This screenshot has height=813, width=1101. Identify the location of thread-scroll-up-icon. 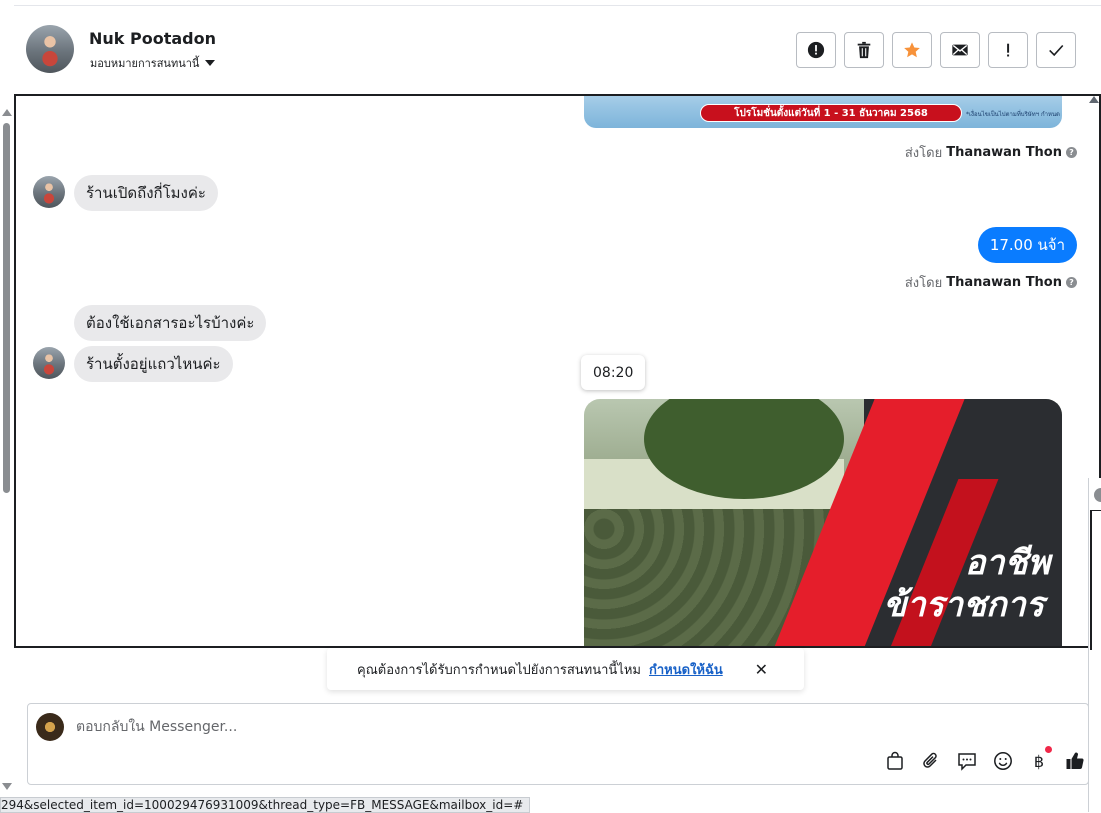
(1094, 99).